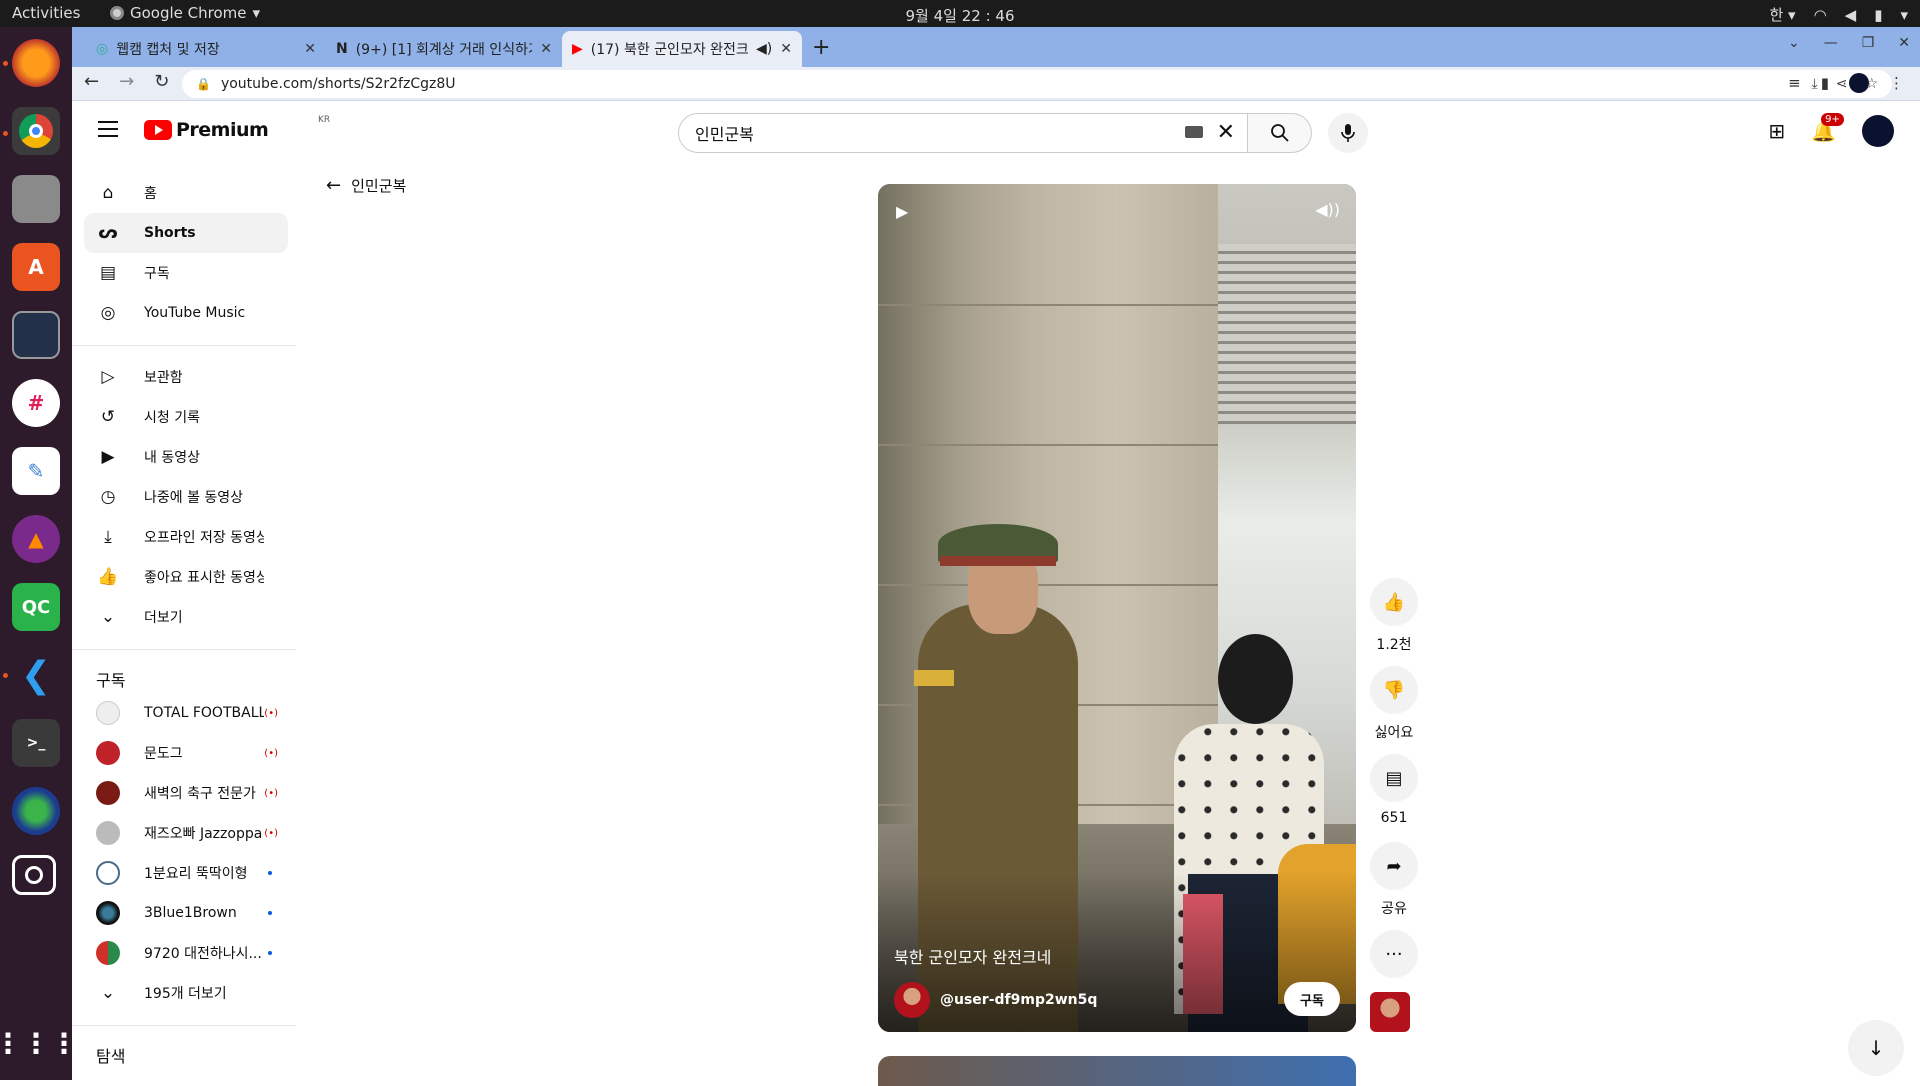  I want to click on sidebar-item-liked-videos: 👍 좋아요 표시한 동영상, so click(186, 577).